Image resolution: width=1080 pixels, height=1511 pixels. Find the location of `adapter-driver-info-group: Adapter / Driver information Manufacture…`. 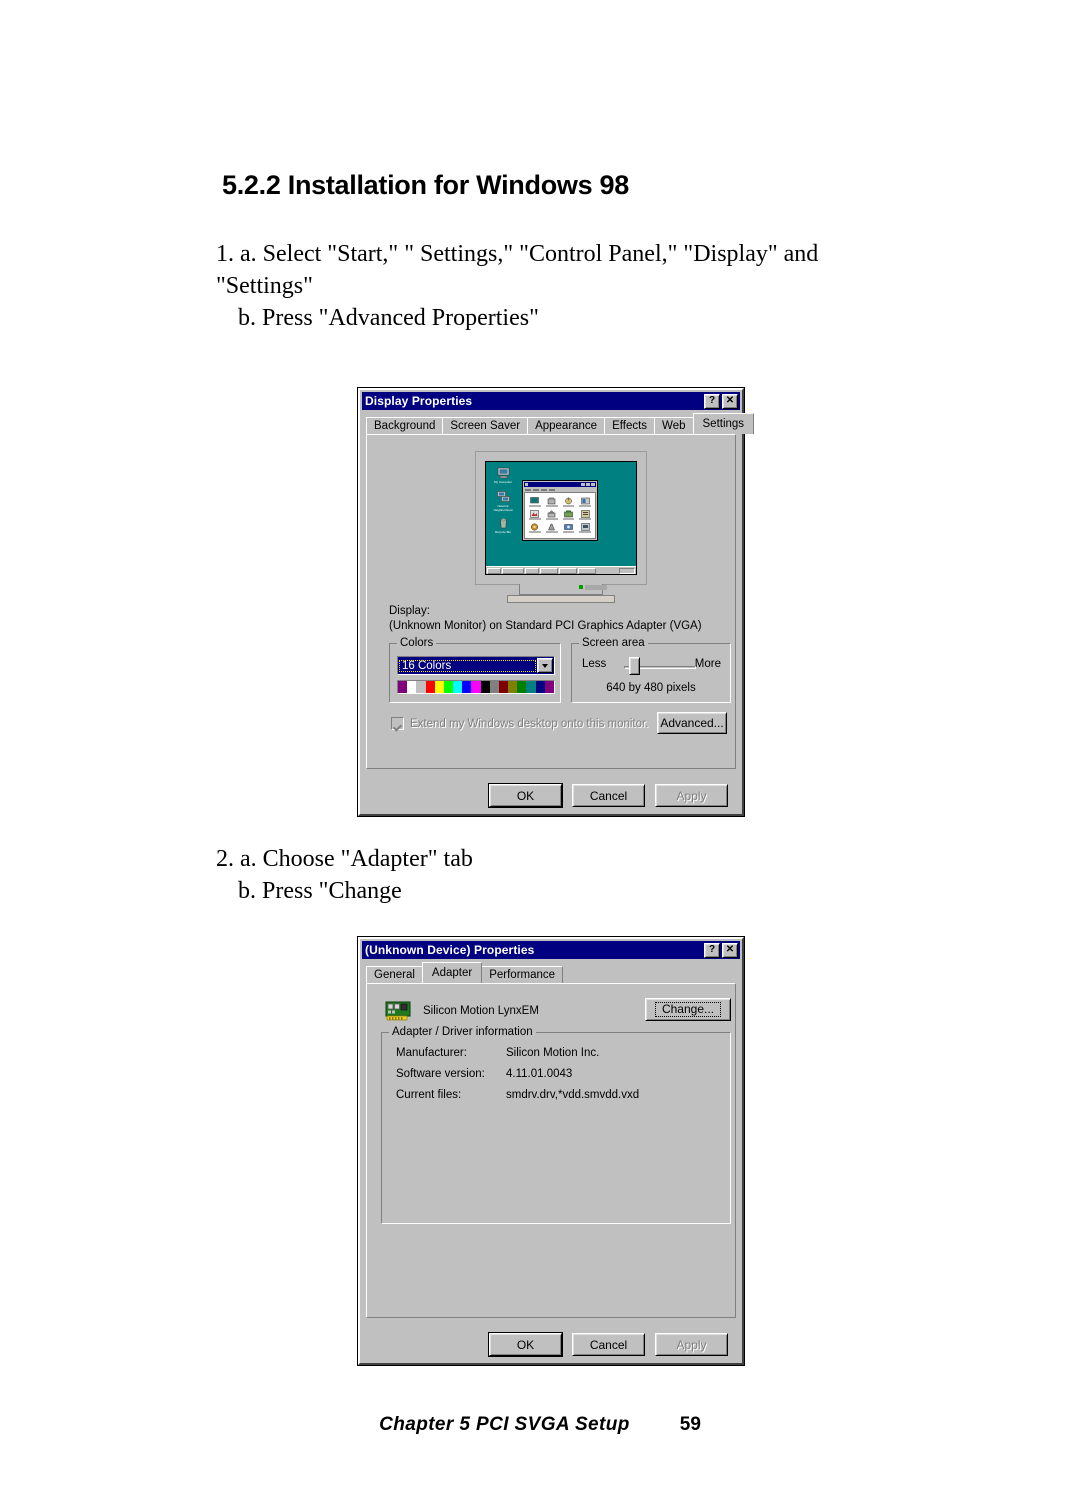

adapter-driver-info-group: Adapter / Driver information Manufacture… is located at coordinates (556, 1125).